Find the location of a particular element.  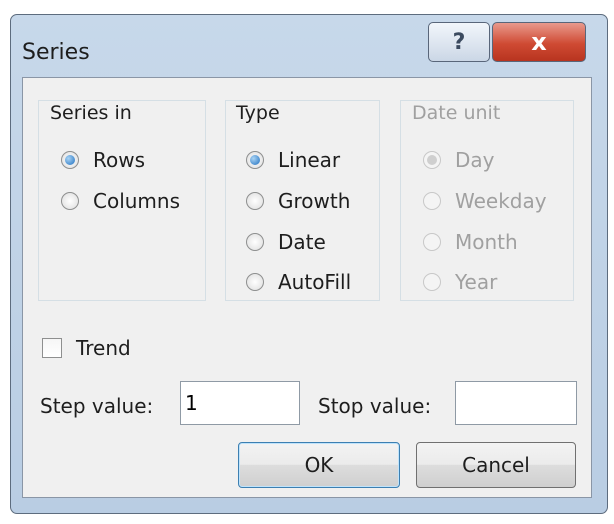

radio-year-label: Year is located at coordinates (476, 282).